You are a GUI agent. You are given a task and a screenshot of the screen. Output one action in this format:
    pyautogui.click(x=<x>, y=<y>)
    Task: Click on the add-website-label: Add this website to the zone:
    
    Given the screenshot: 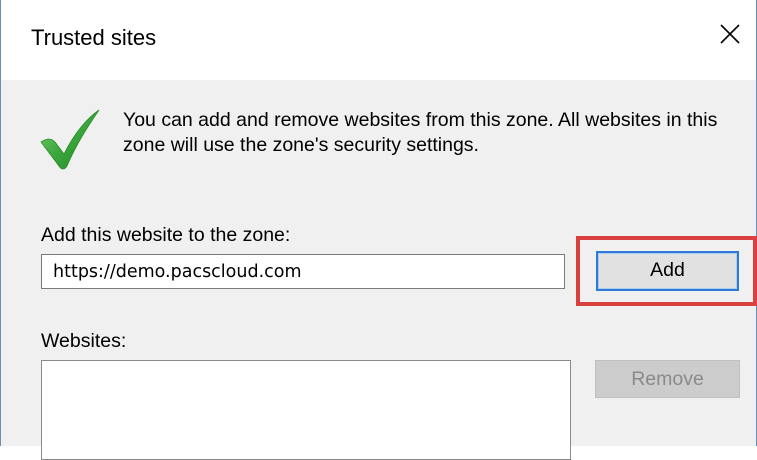 What is the action you would take?
    pyautogui.click(x=166, y=235)
    